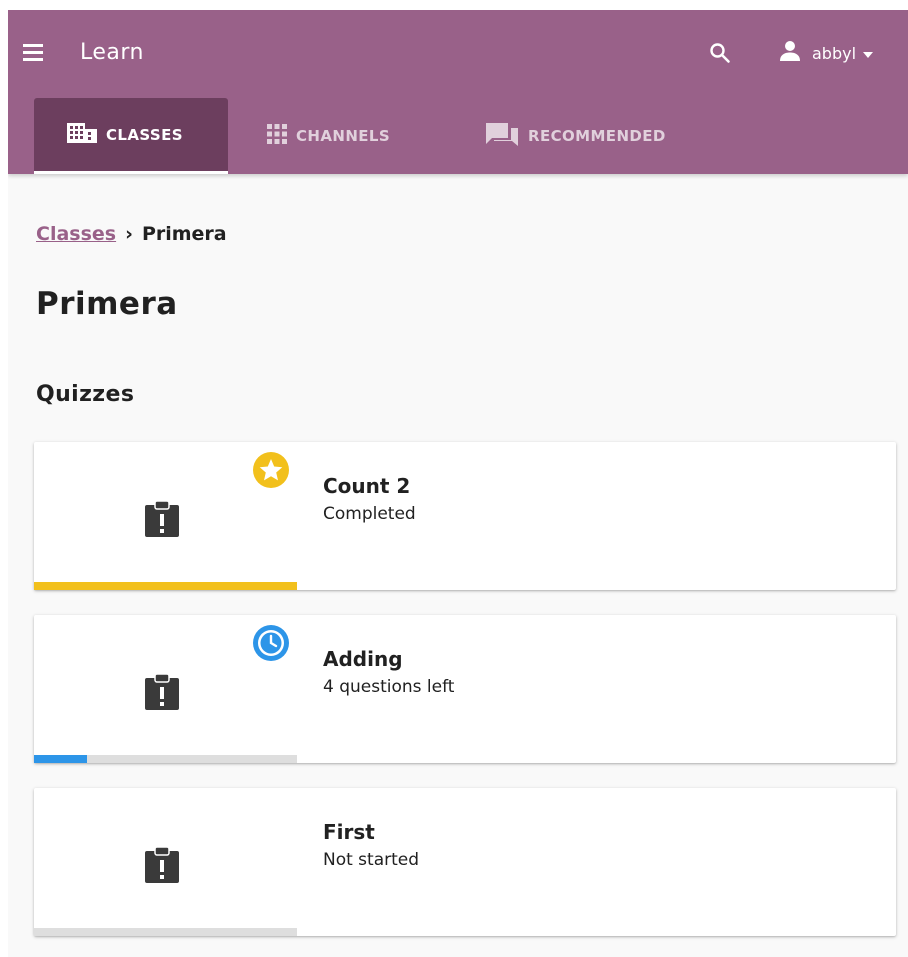 Image resolution: width=908 pixels, height=957 pixels. I want to click on quiz-title: Count 2, so click(367, 486).